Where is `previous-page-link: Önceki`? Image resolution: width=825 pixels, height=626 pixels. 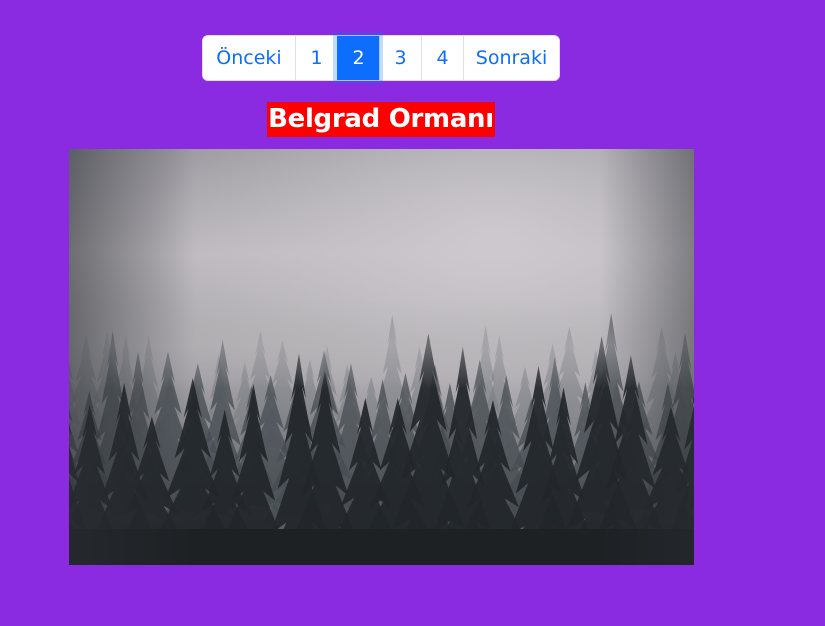 previous-page-link: Önceki is located at coordinates (249, 58).